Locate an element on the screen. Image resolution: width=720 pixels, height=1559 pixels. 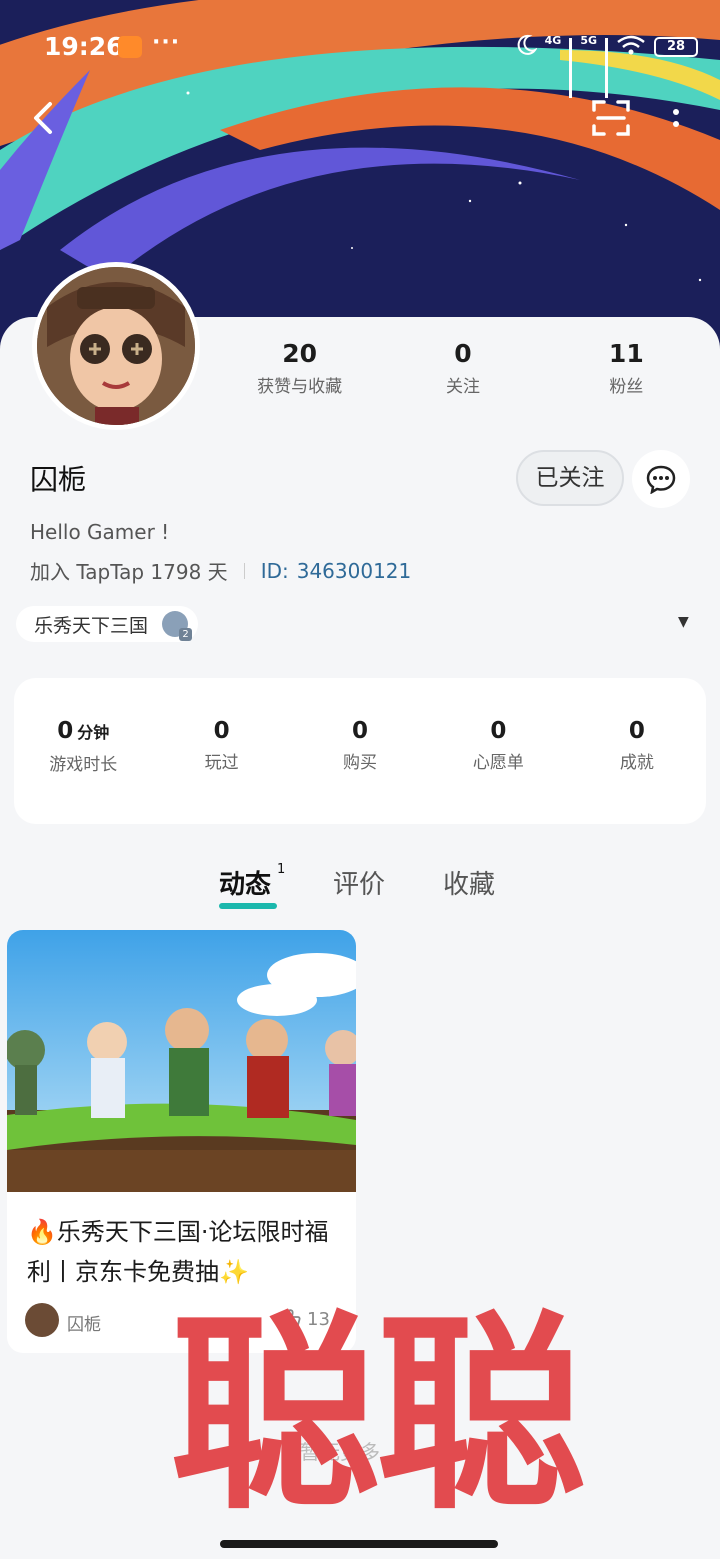
tab-label: 收藏 is located at coordinates (469, 885).